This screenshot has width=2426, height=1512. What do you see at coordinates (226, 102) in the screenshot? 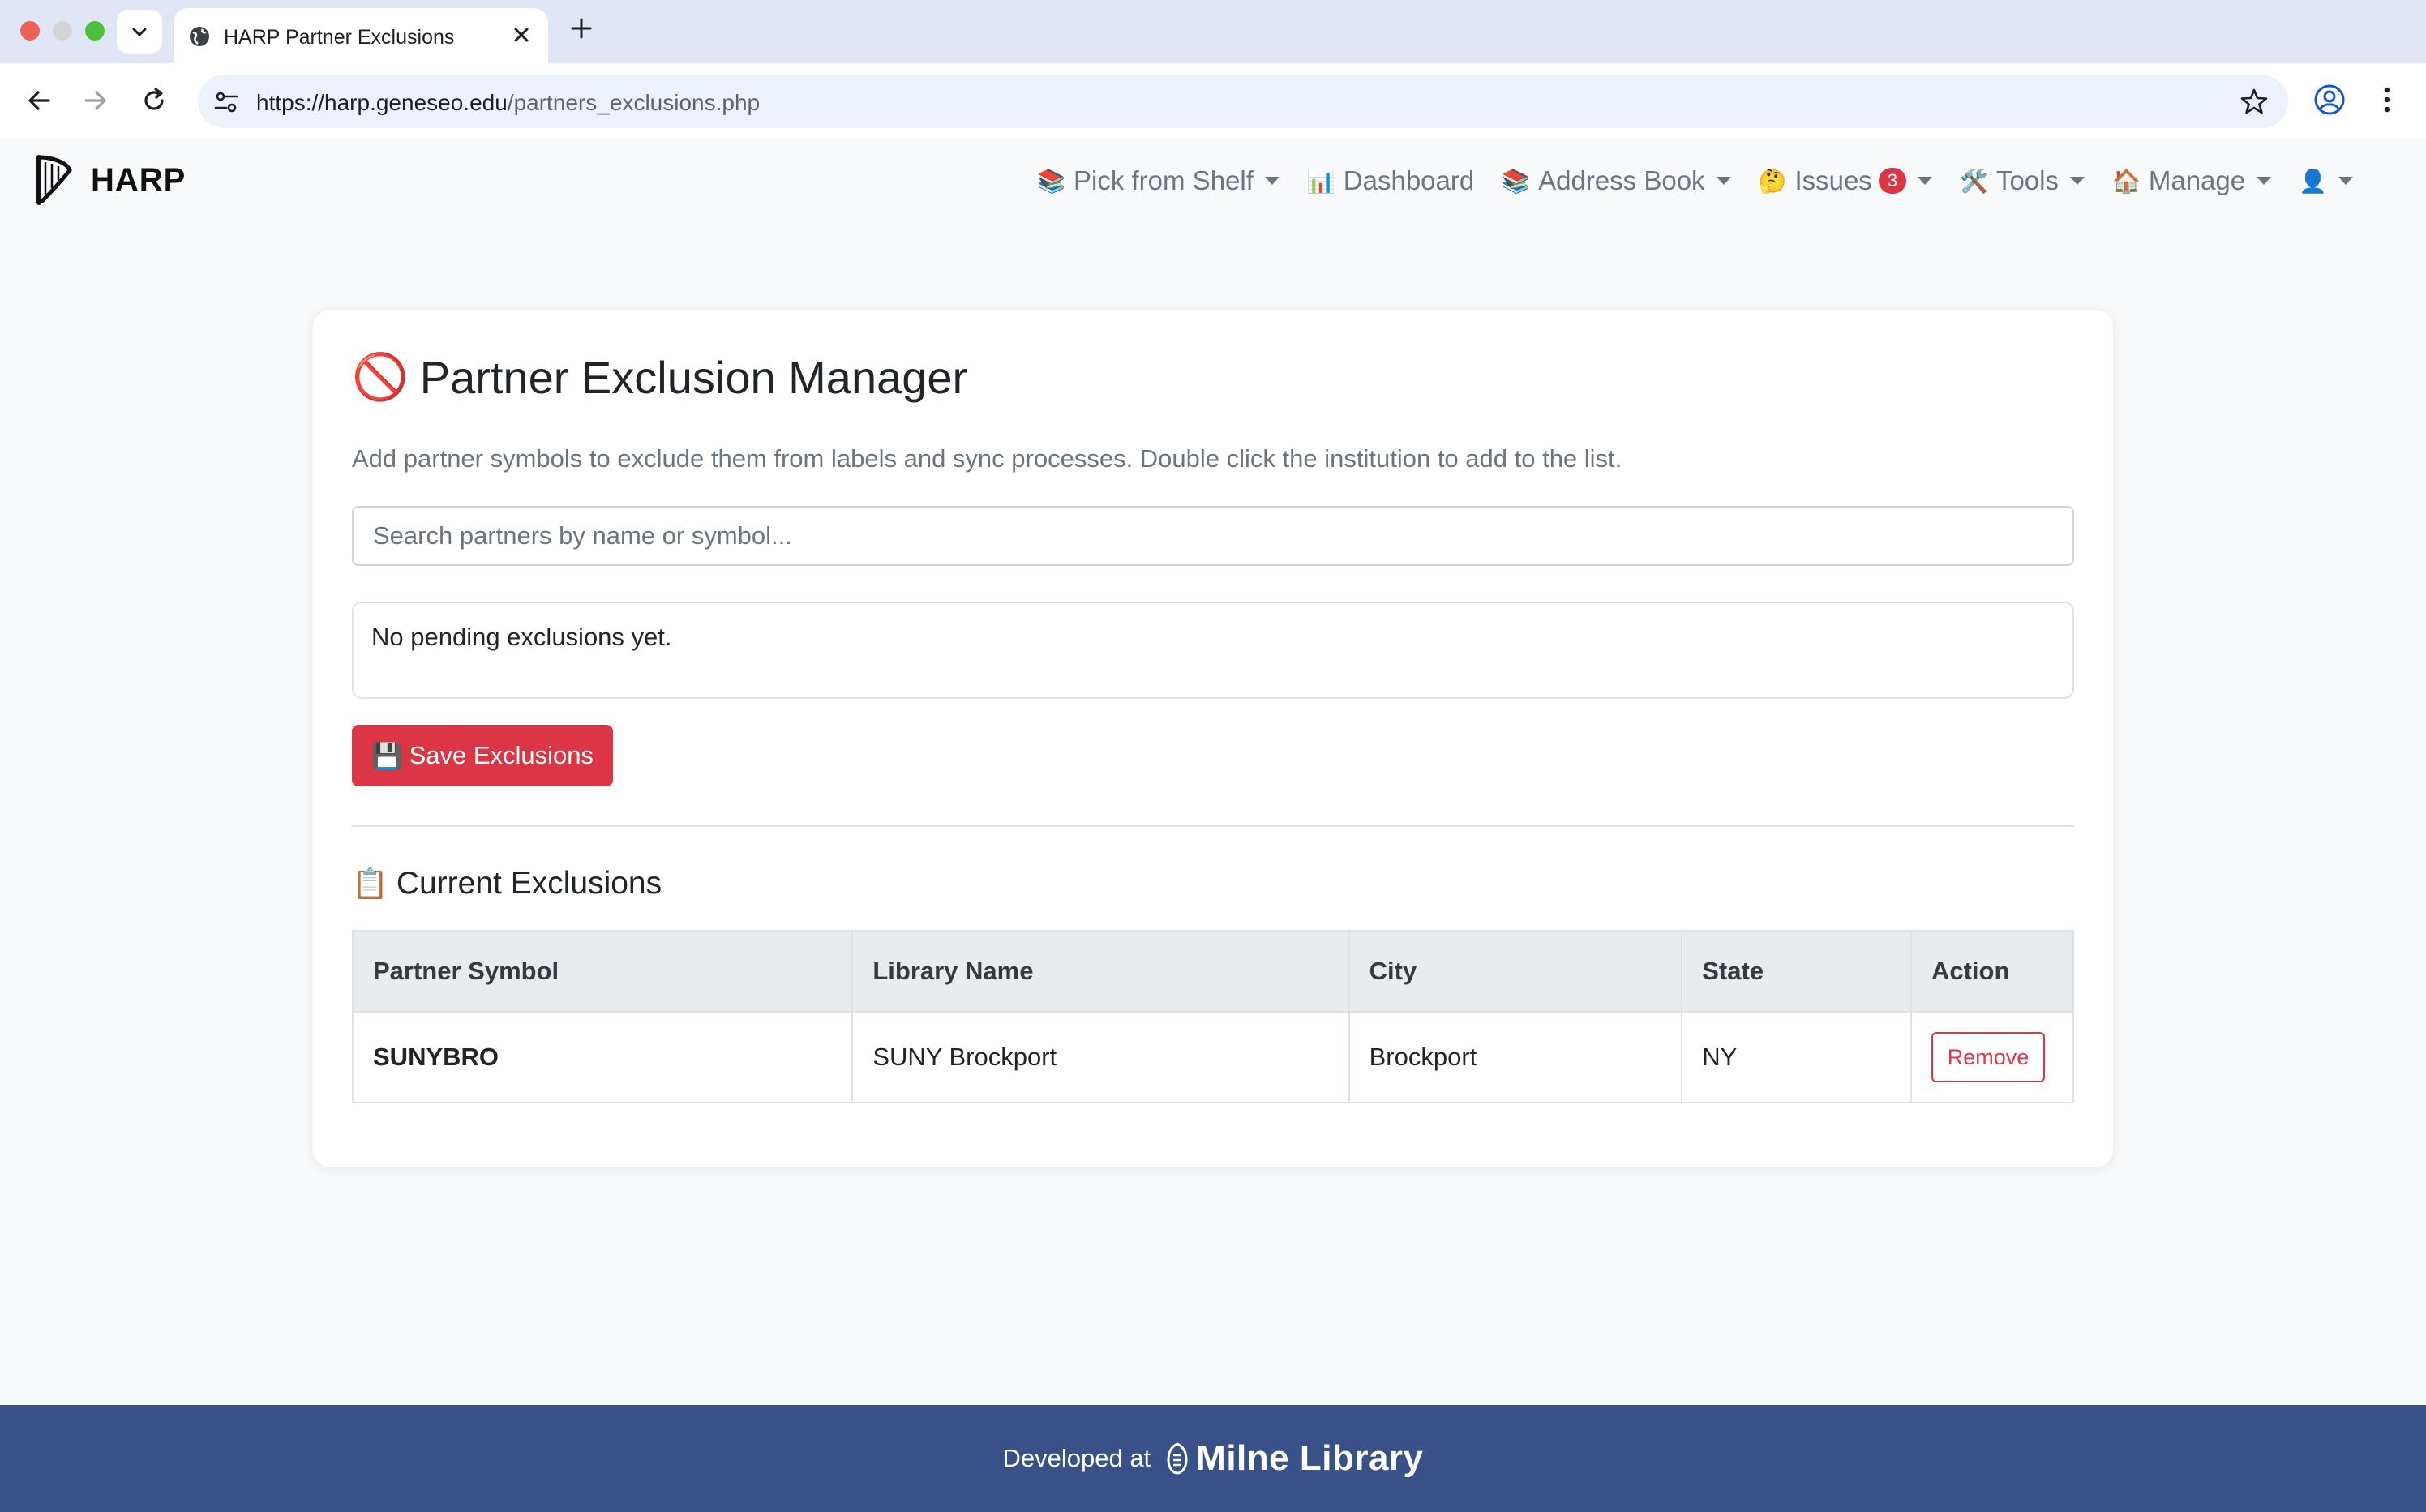
I see `site-settings-icon` at bounding box center [226, 102].